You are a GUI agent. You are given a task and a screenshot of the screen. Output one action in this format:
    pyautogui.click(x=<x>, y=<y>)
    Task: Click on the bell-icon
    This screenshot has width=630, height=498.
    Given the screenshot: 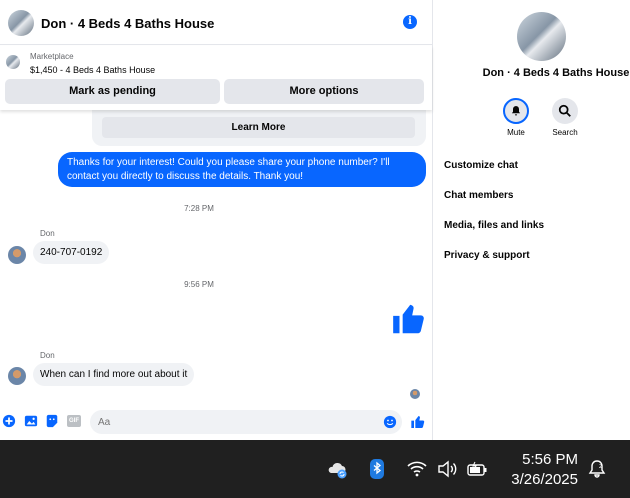 What is the action you would take?
    pyautogui.click(x=516, y=111)
    